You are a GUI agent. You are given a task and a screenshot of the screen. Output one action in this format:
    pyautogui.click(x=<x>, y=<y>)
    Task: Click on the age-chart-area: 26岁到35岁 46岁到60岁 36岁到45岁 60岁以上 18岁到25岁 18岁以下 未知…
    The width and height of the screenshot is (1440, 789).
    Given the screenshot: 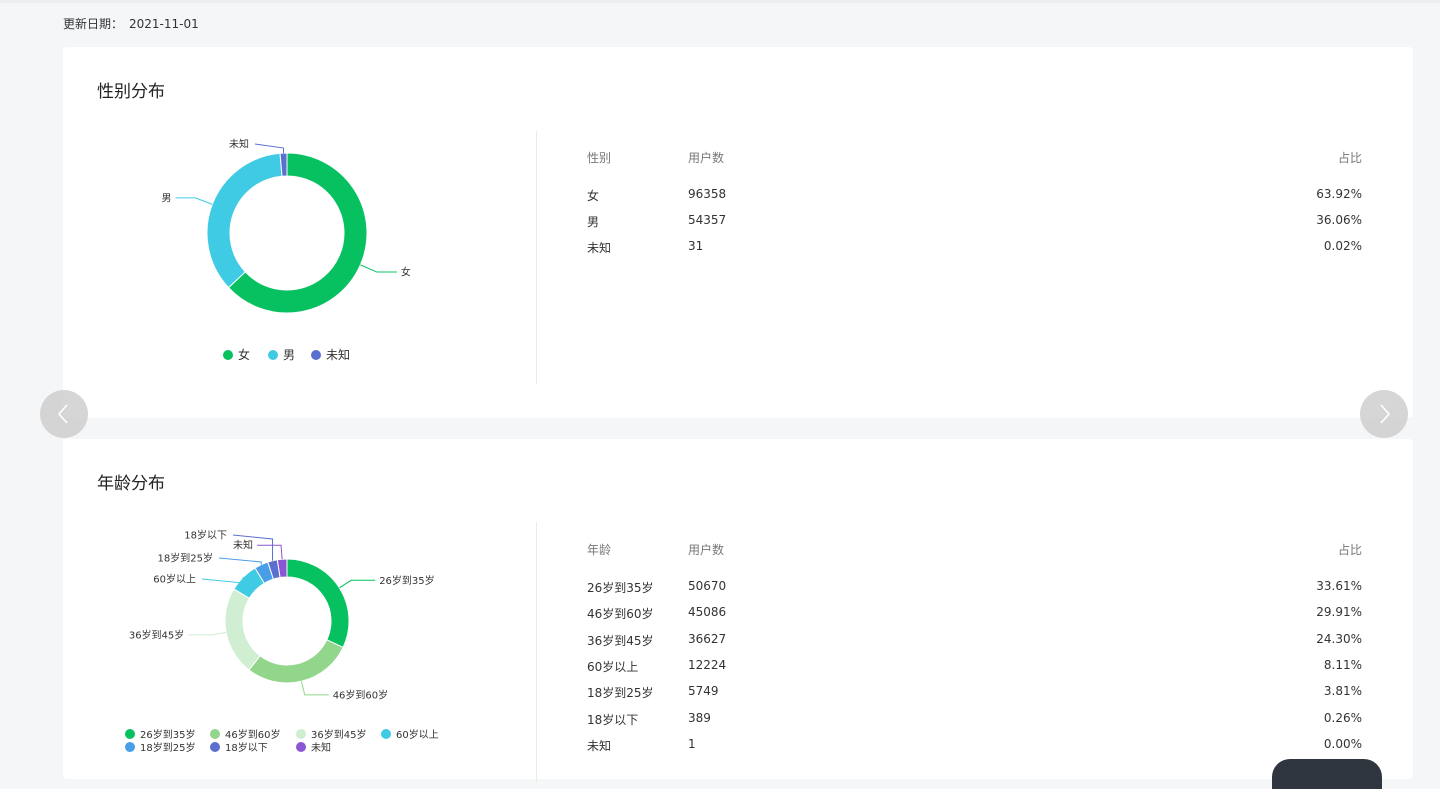 What is the action you would take?
    pyautogui.click(x=299, y=609)
    